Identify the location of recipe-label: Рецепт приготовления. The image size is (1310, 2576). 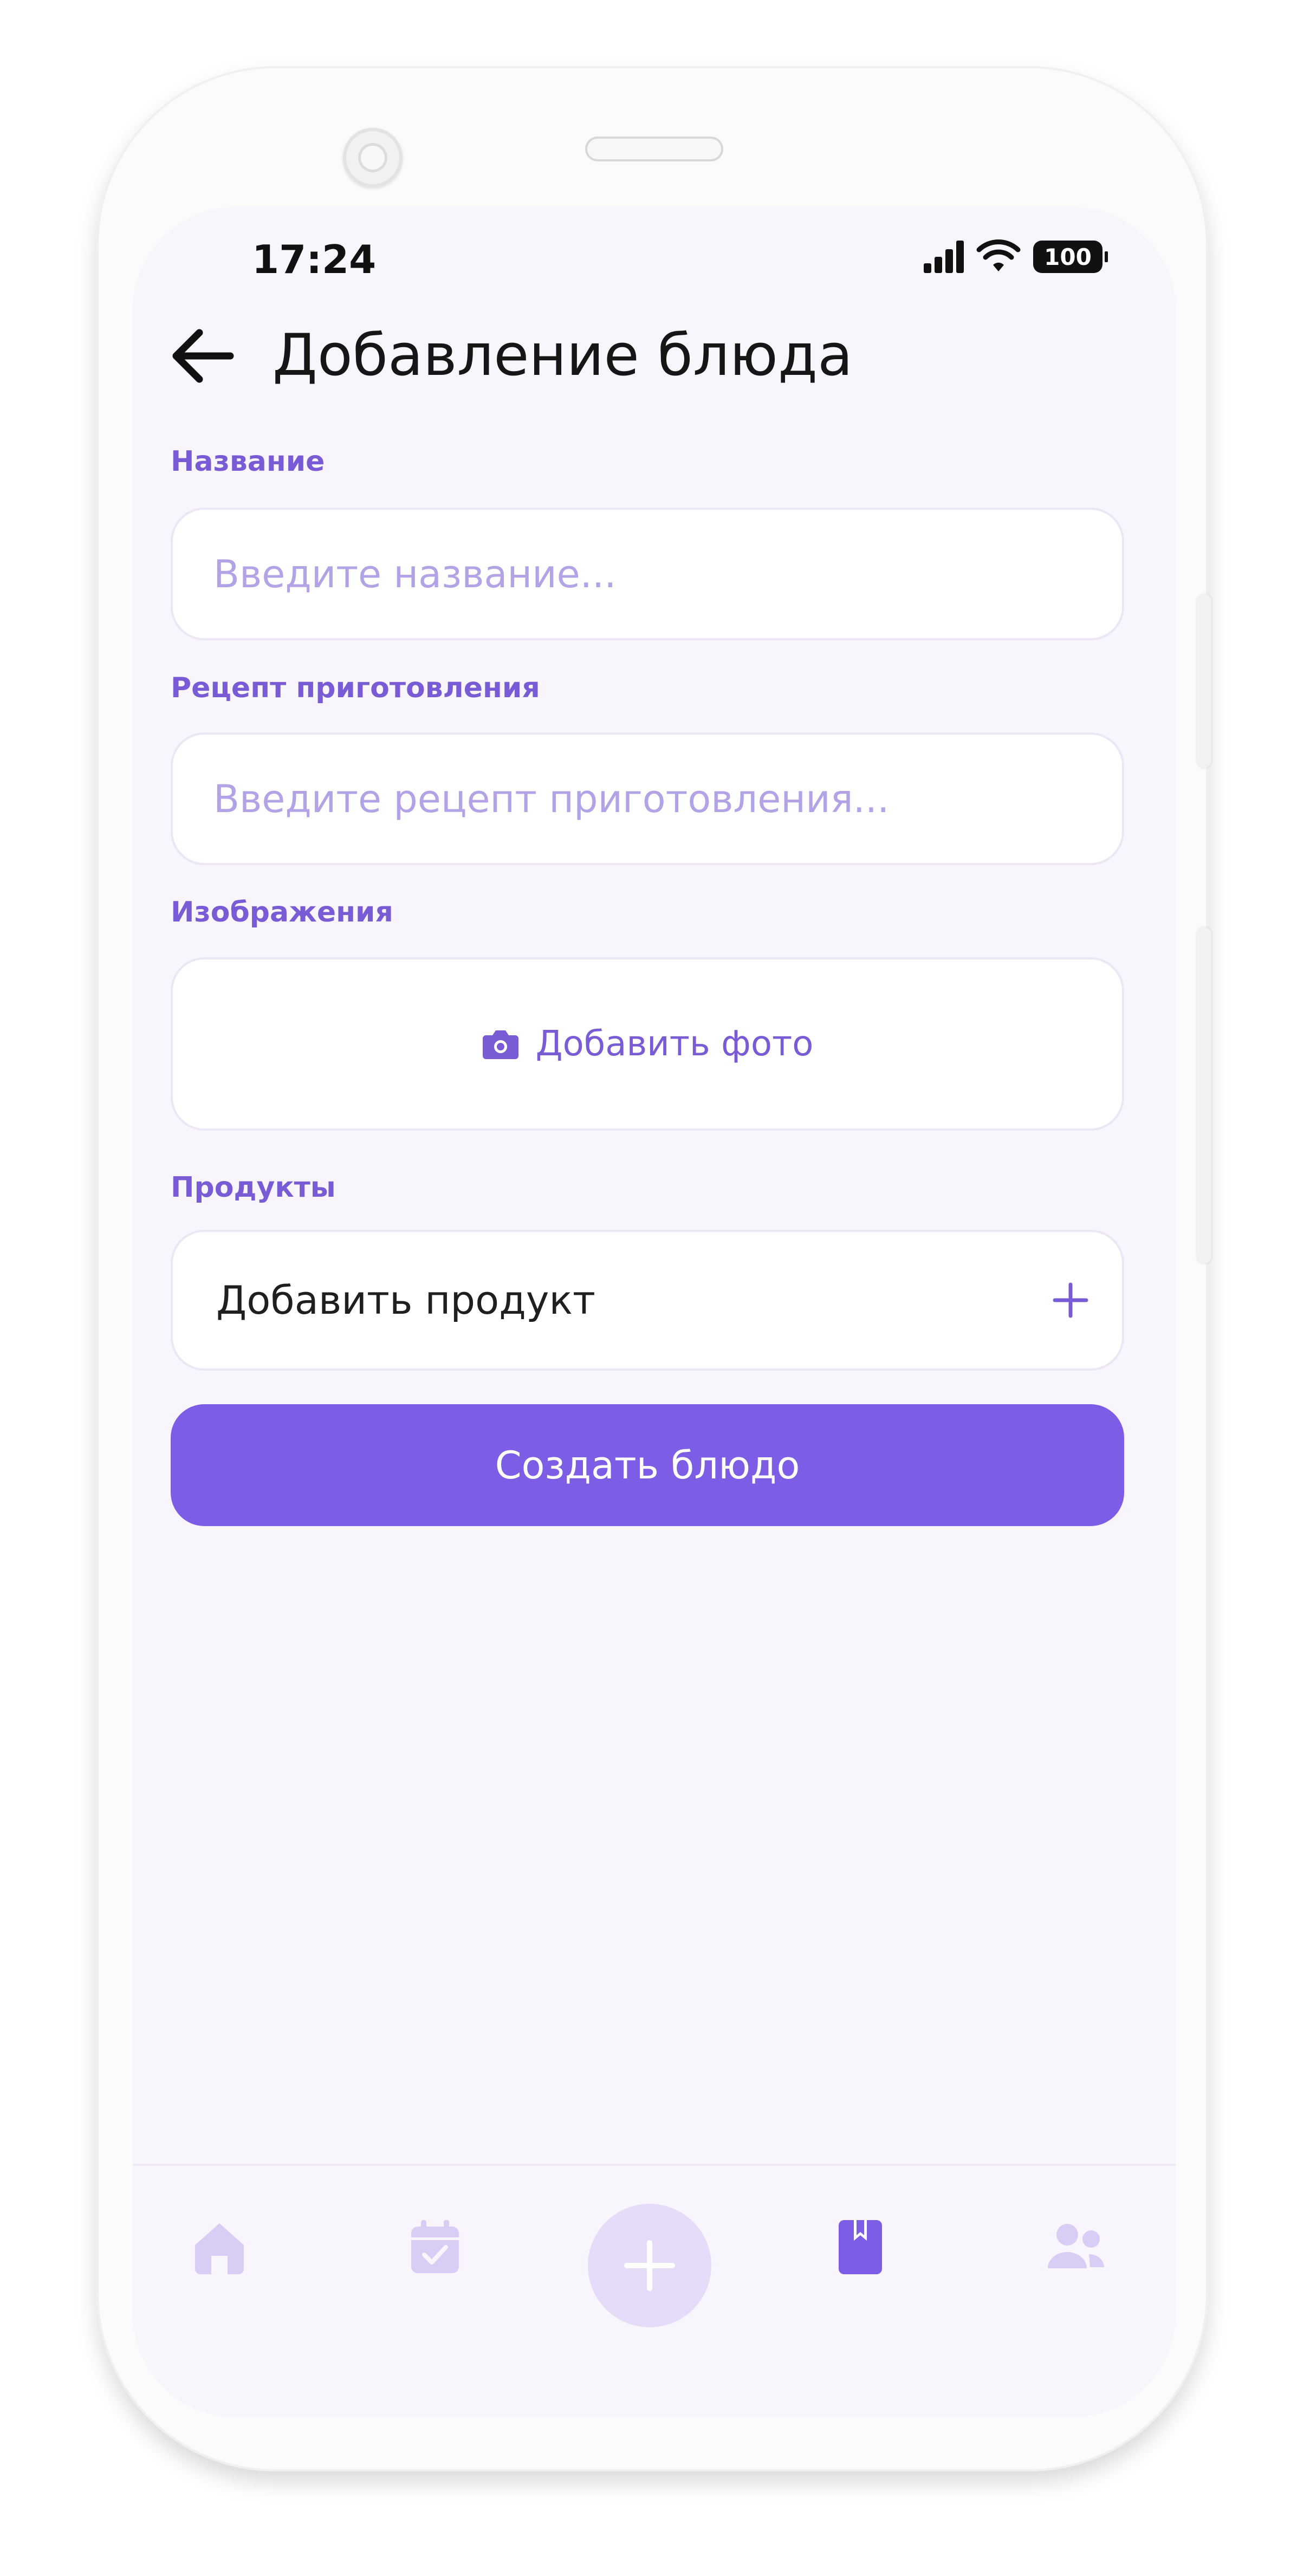
(355, 688).